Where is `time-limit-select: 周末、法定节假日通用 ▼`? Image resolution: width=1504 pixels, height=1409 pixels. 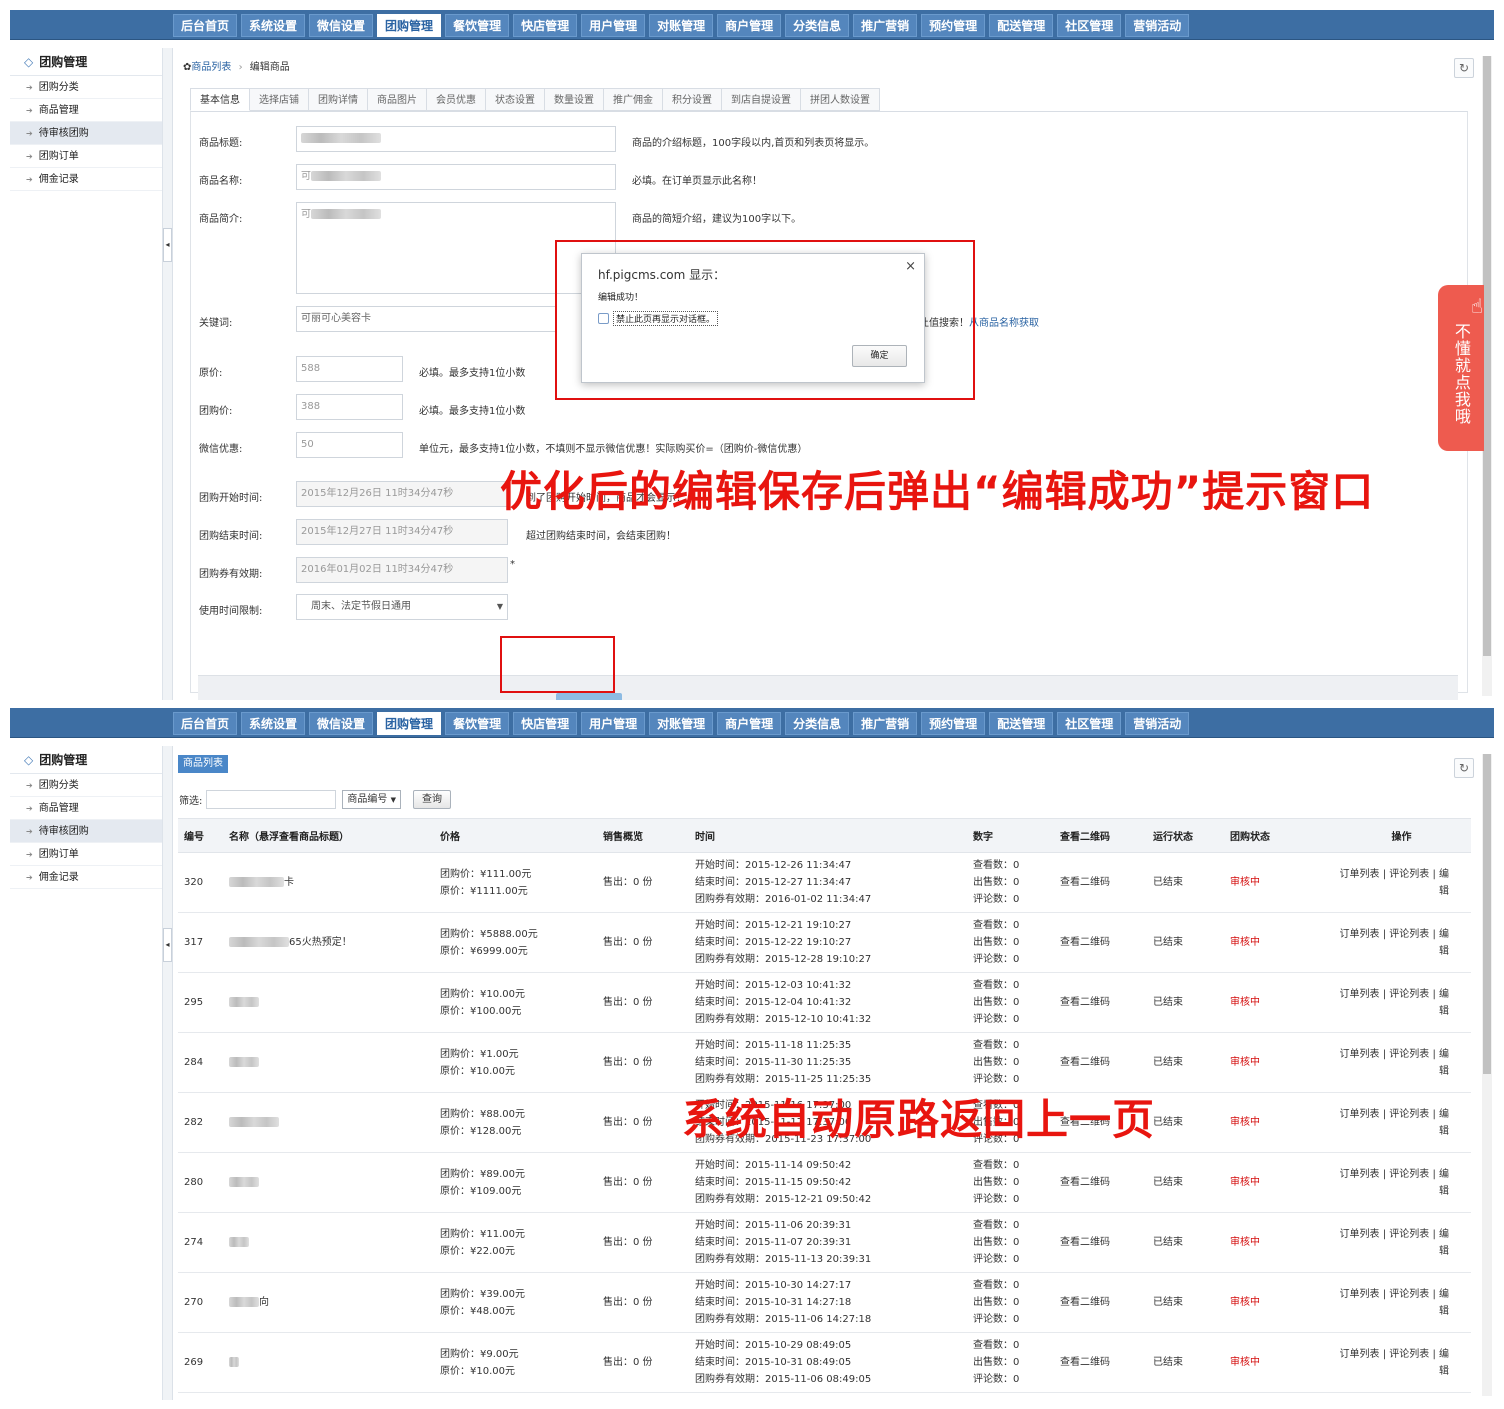 time-limit-select: 周末、法定节假日通用 ▼ is located at coordinates (402, 607).